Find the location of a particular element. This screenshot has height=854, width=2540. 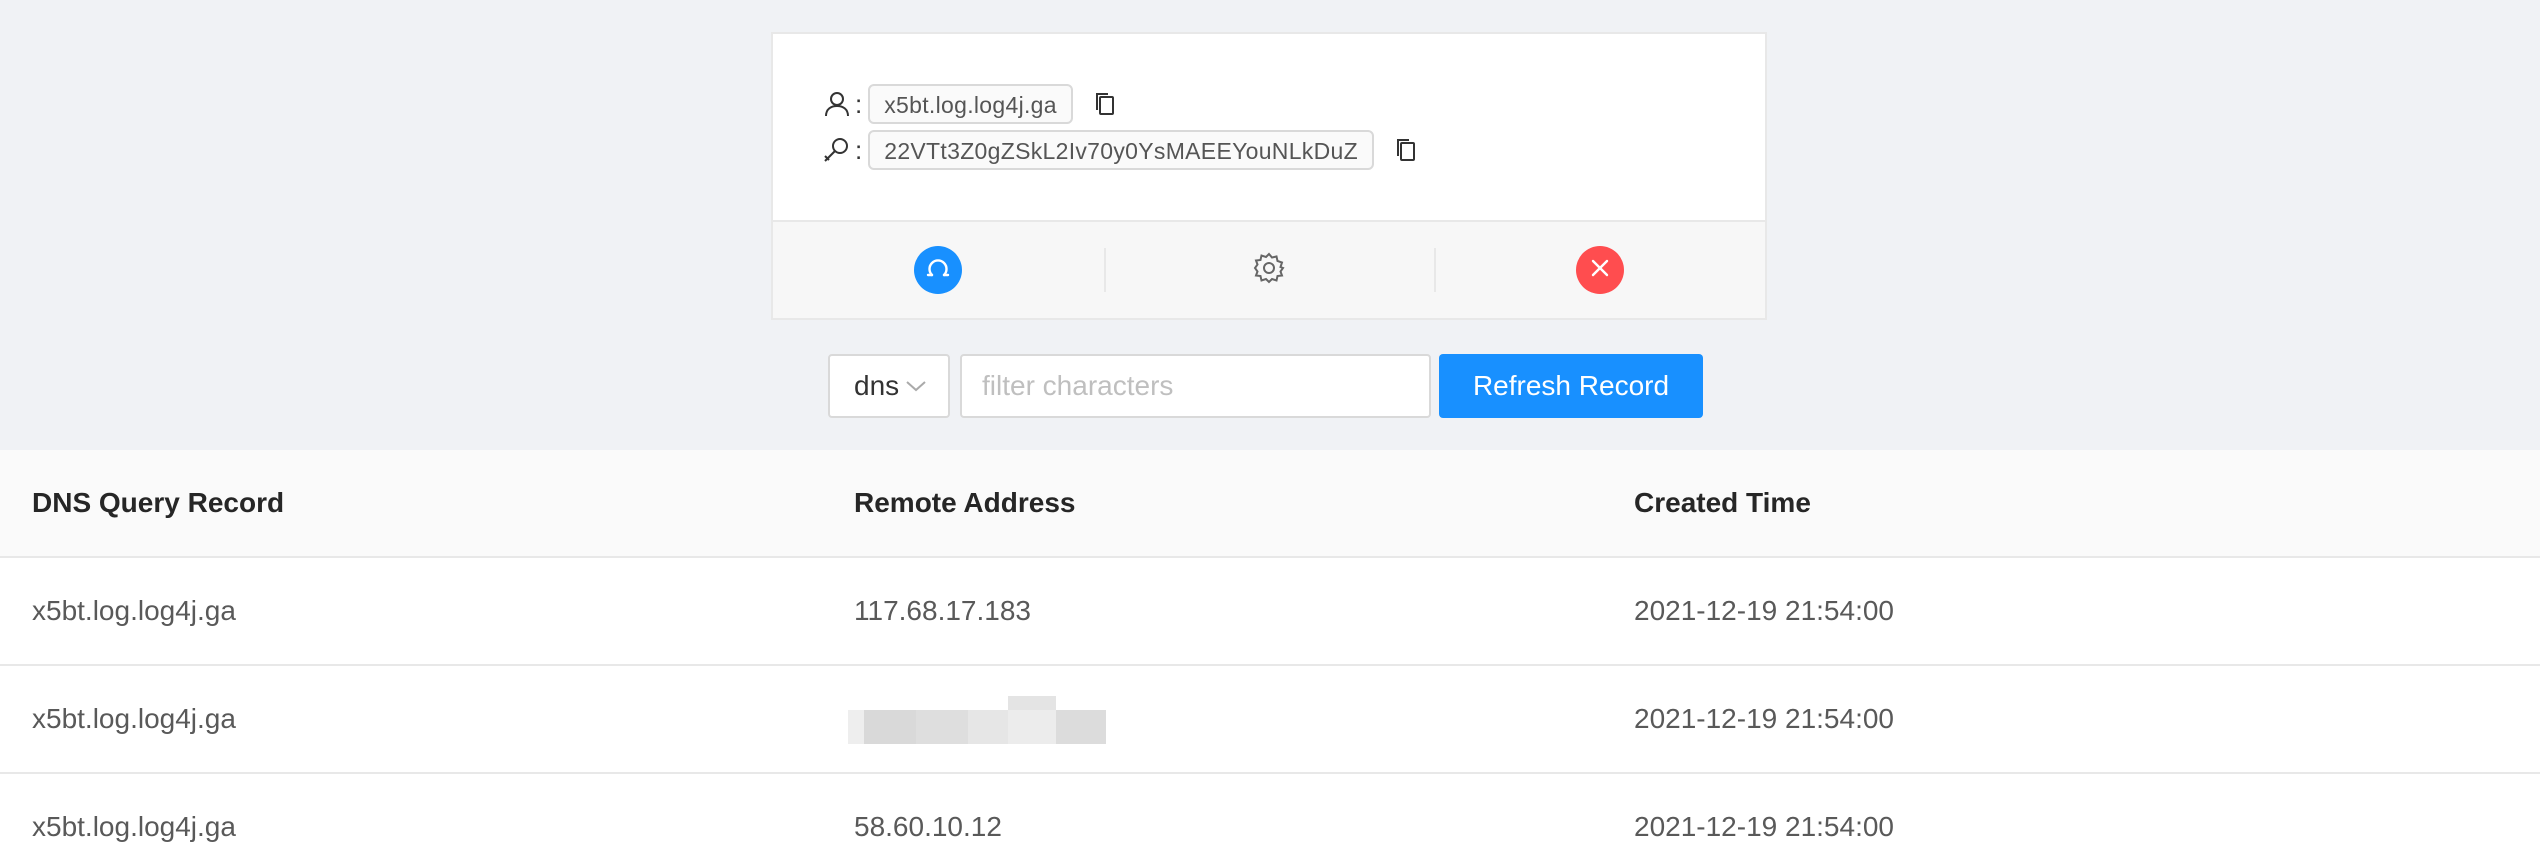

domain-tag: x5bt.log.log4j.ga is located at coordinates (970, 104).